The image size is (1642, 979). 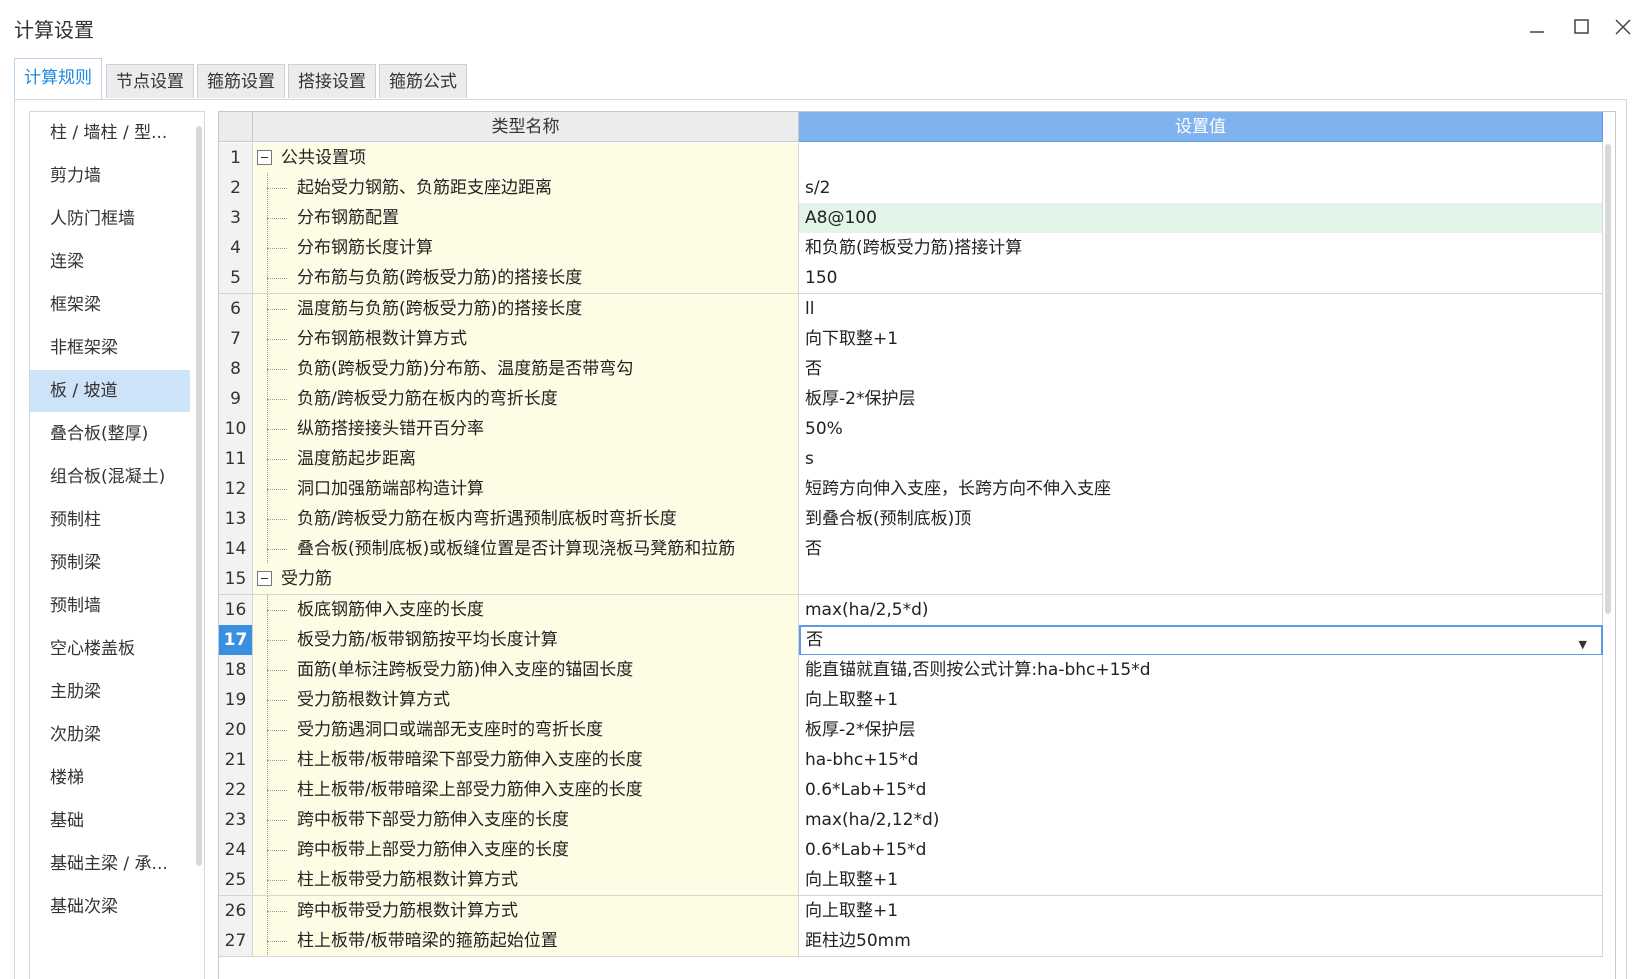 I want to click on sidebar-item-hollow-floor: 空心楼盖板, so click(x=110, y=649).